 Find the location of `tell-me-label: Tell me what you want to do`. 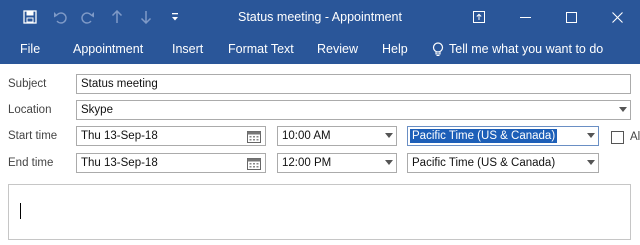

tell-me-label: Tell me what you want to do is located at coordinates (526, 49).